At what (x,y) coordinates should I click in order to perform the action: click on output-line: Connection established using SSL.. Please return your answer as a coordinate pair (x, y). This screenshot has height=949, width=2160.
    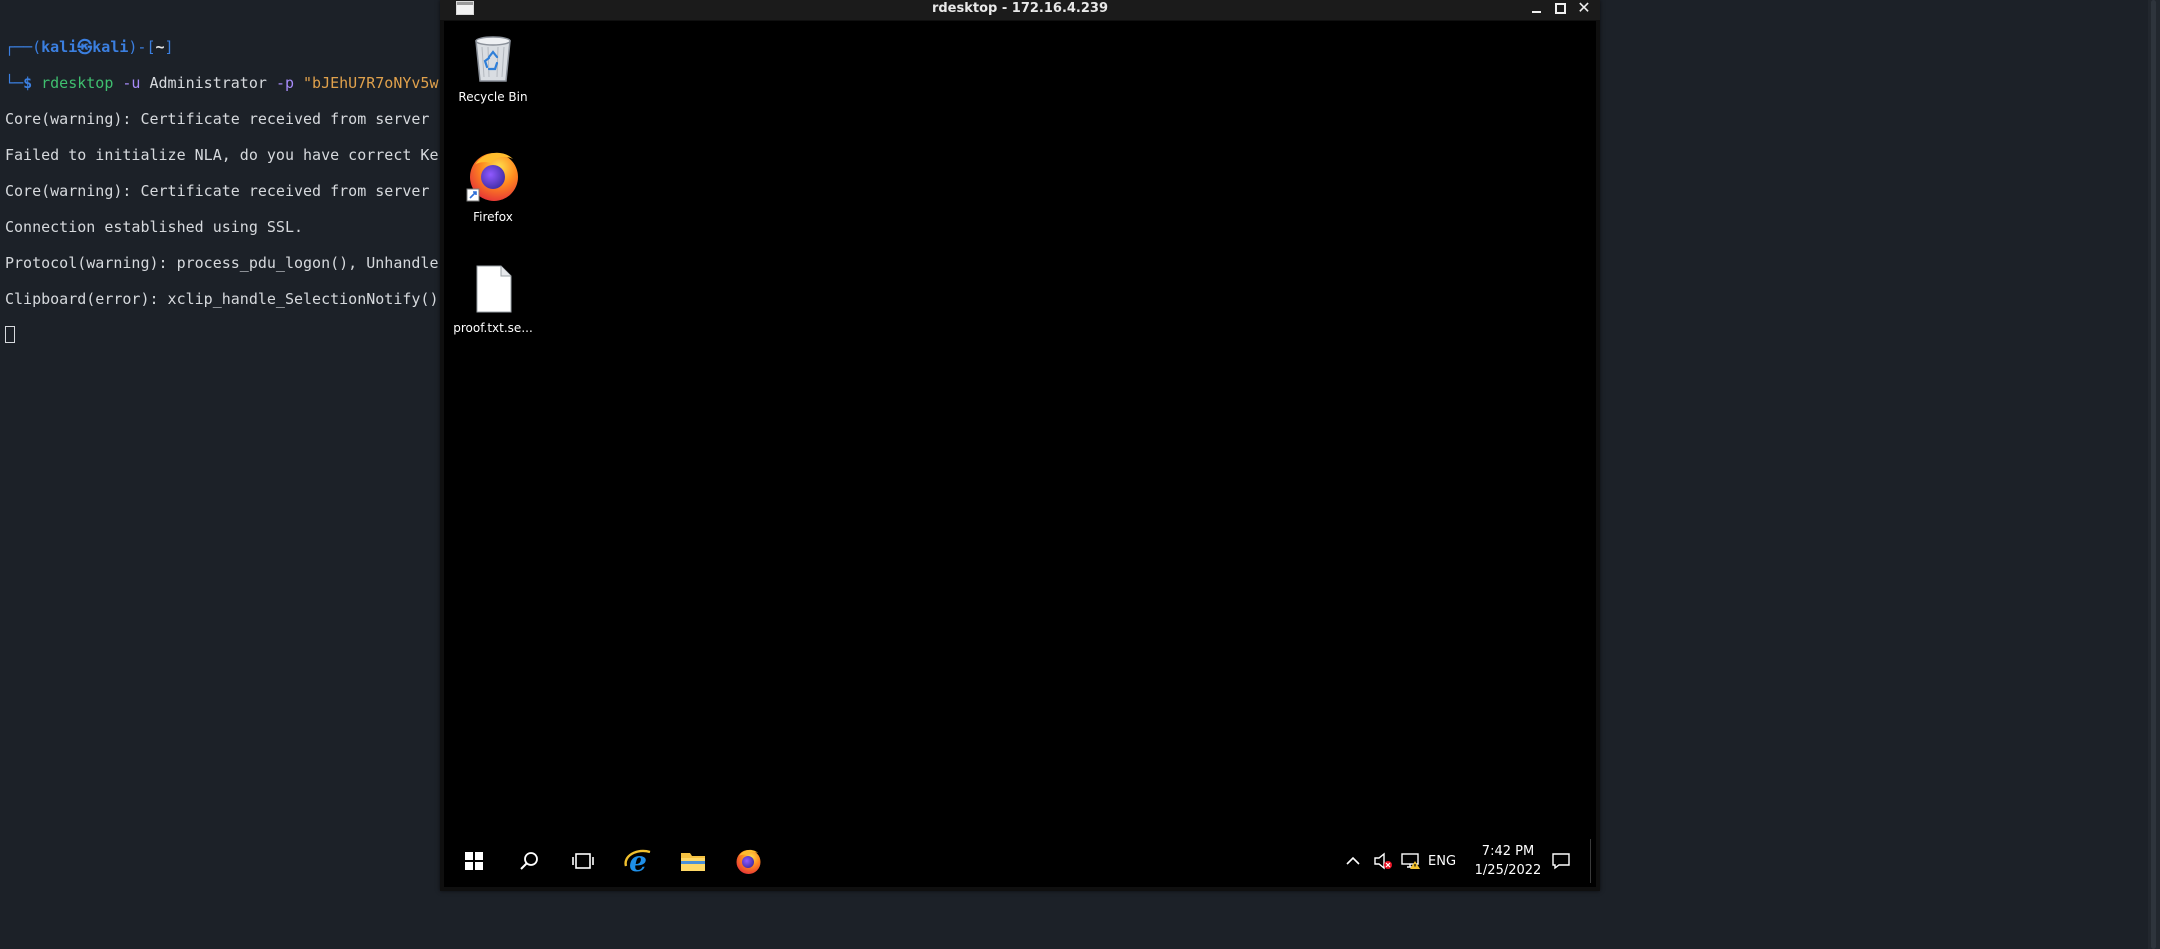
    Looking at the image, I should click on (154, 227).